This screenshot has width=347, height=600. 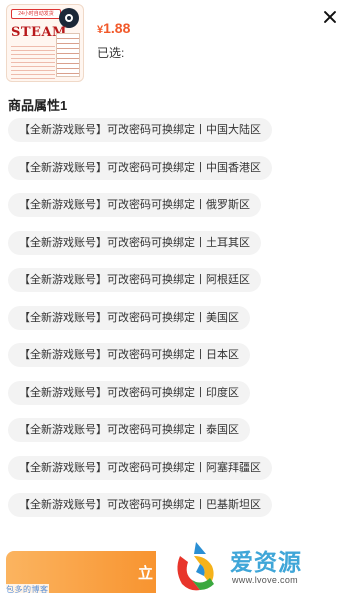 What do you see at coordinates (266, 563) in the screenshot?
I see `watermark-brand: 爱资源` at bounding box center [266, 563].